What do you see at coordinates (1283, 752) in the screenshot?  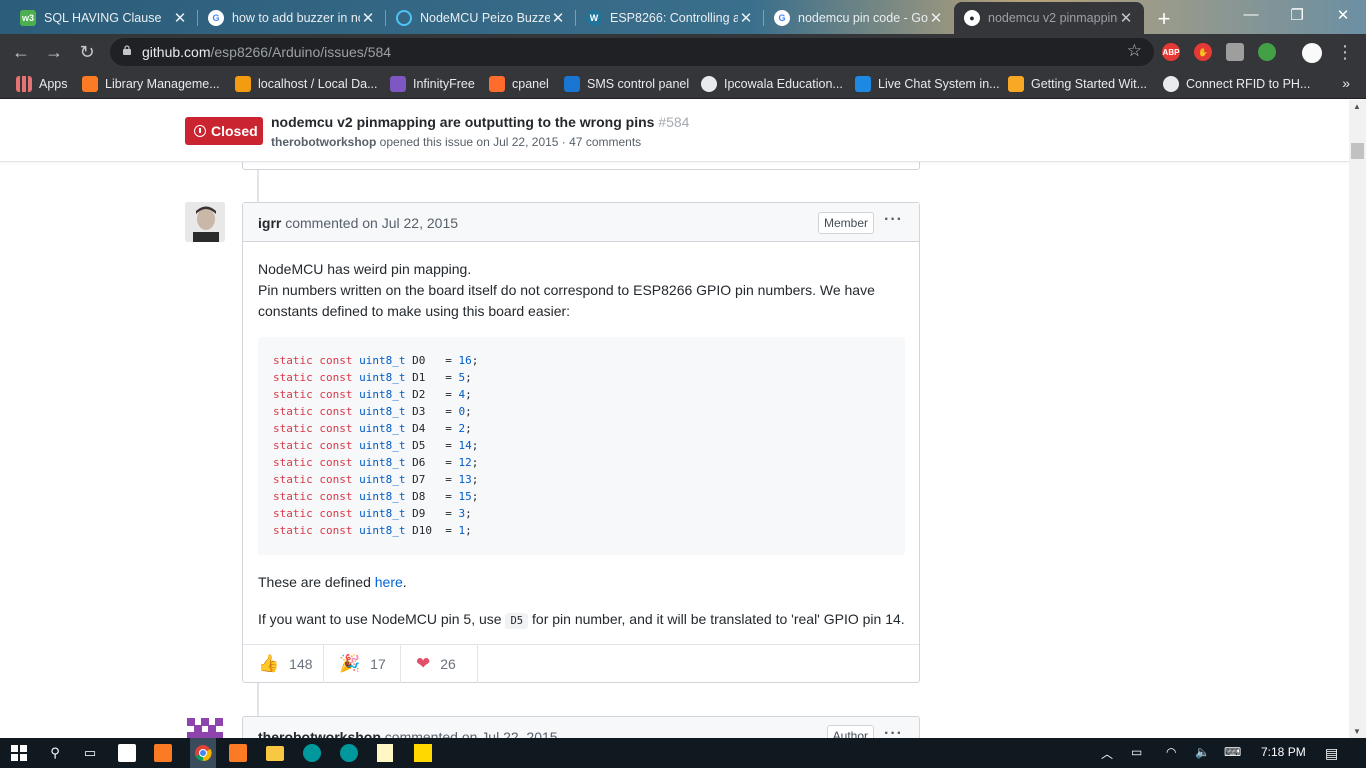 I see `clock-time: 7:18 PM` at bounding box center [1283, 752].